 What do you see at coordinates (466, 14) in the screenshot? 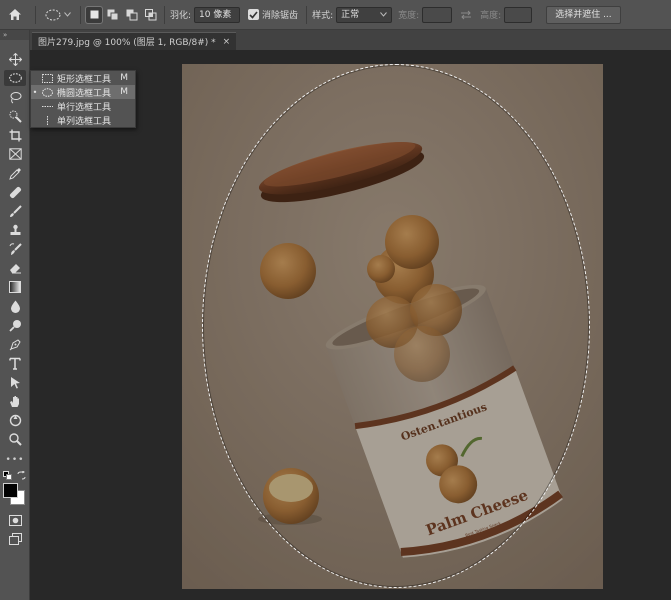
I see `swap-width-height-icon` at bounding box center [466, 14].